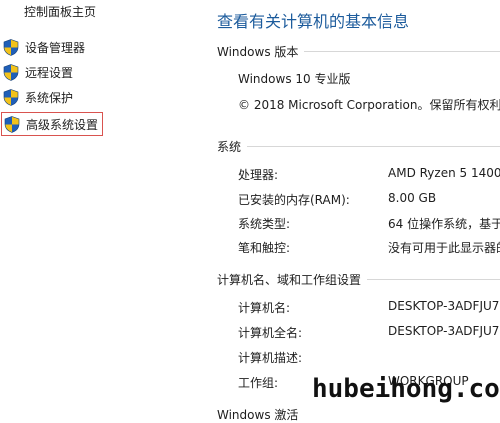 The width and height of the screenshot is (500, 423). I want to click on section-windows-edition: Windows 版本, so click(358, 51).